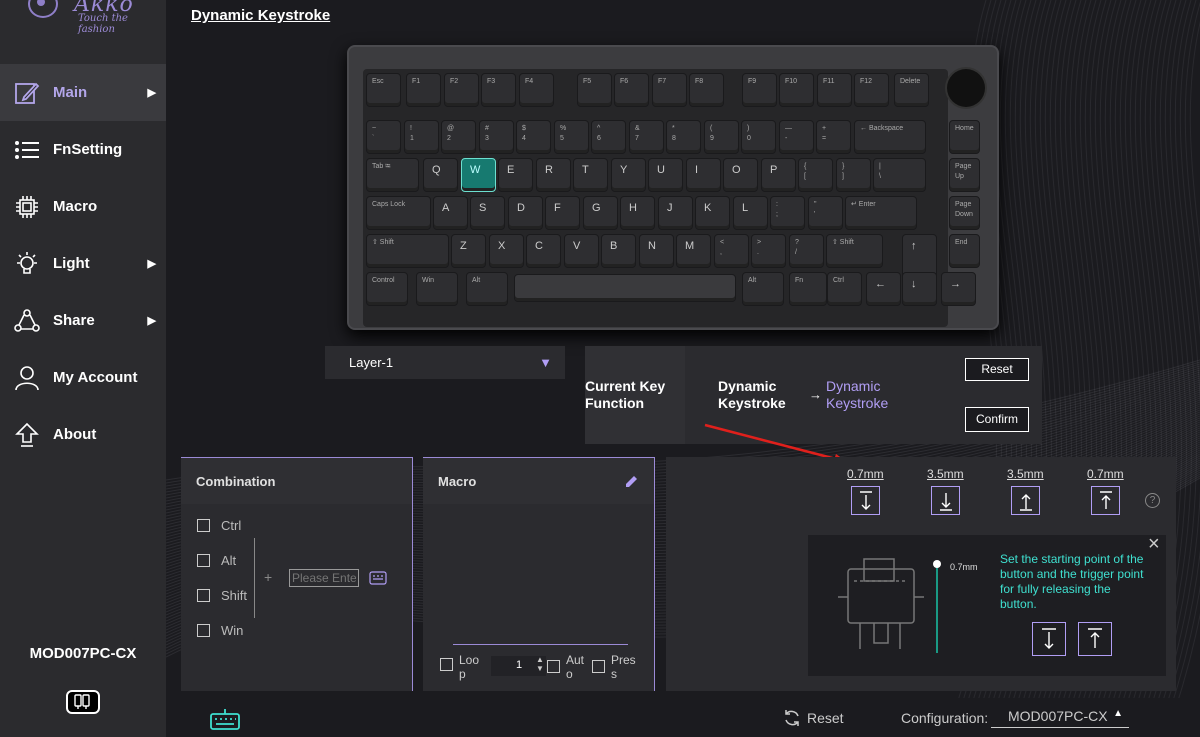 The image size is (1200, 737). Describe the element at coordinates (225, 721) in the screenshot. I see `keyboard-mode-icon` at that location.